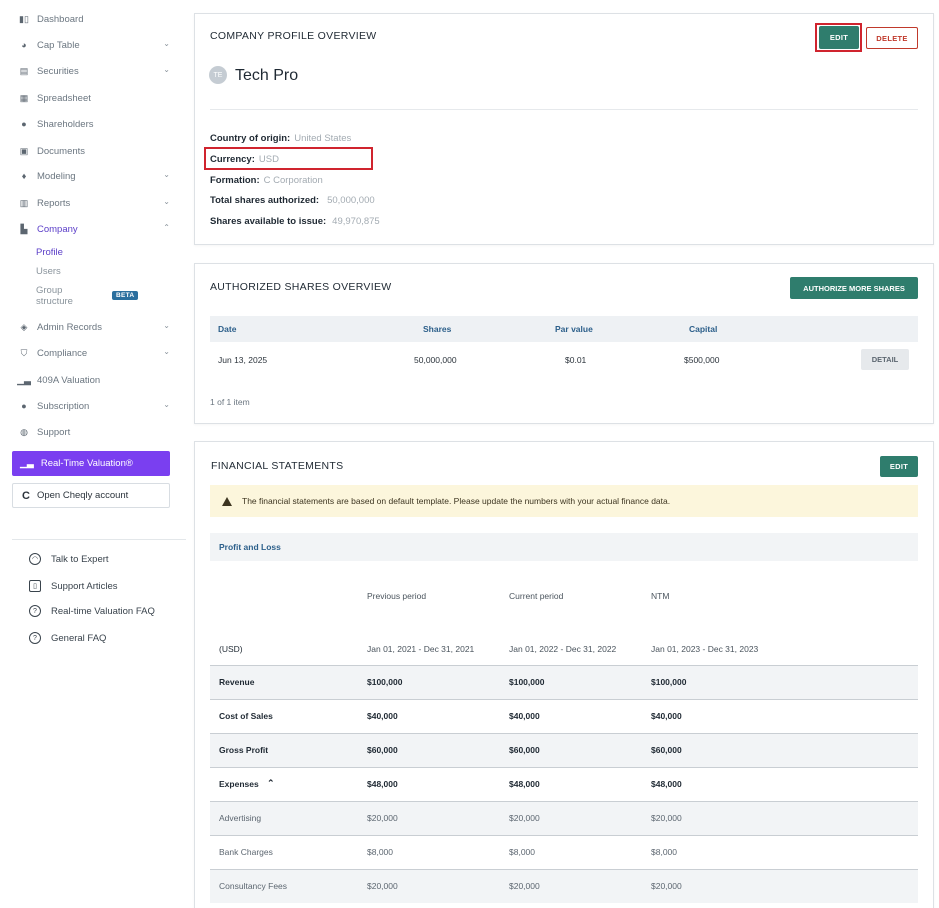 Image resolution: width=939 pixels, height=908 pixels. I want to click on table-row-consultancy-fees: Consultancy Fees $20,000 $20,000 $20,000, so click(564, 886).